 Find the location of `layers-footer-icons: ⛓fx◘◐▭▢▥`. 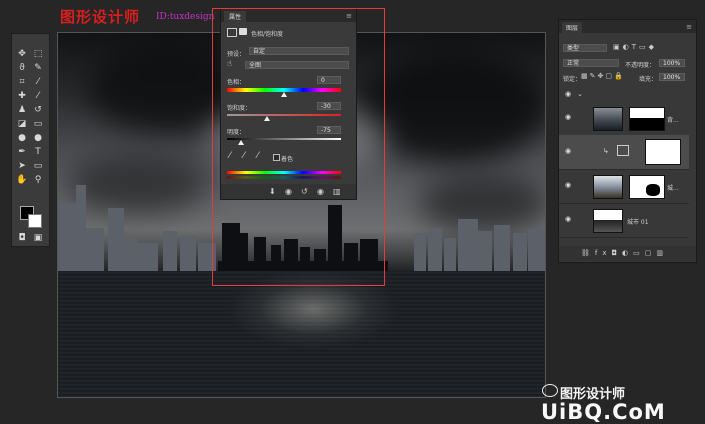

layers-footer-icons: ⛓fx◘◐▭▢▥ is located at coordinates (624, 253).